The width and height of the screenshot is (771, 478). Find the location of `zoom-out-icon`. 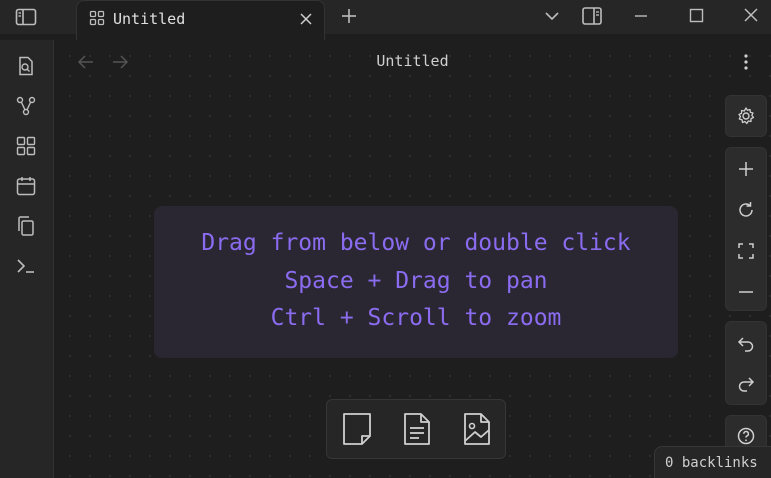

zoom-out-icon is located at coordinates (746, 292).